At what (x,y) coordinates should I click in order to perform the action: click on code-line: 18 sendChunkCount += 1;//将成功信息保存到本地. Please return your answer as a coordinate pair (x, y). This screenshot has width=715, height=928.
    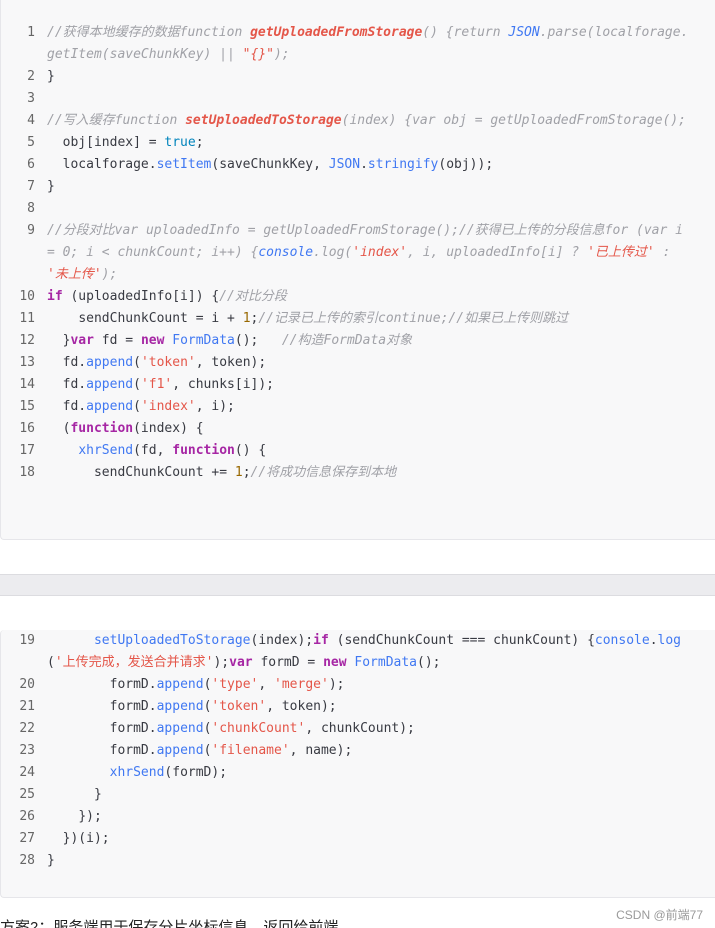
    Looking at the image, I should click on (358, 473).